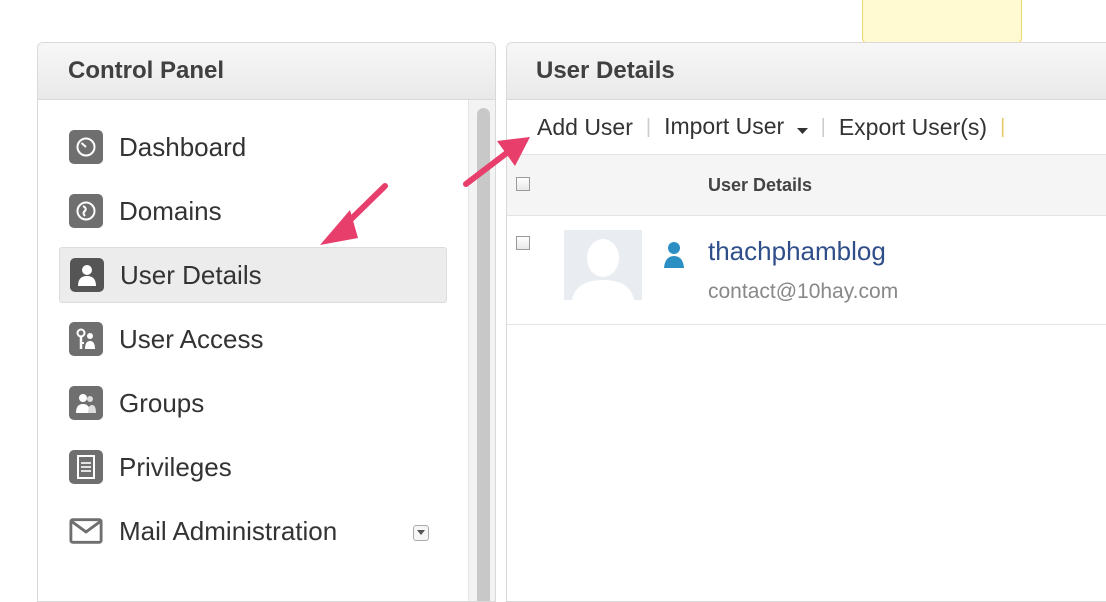 The height and width of the screenshot is (602, 1106). Describe the element at coordinates (523, 184) in the screenshot. I see `select-all-checkbox` at that location.